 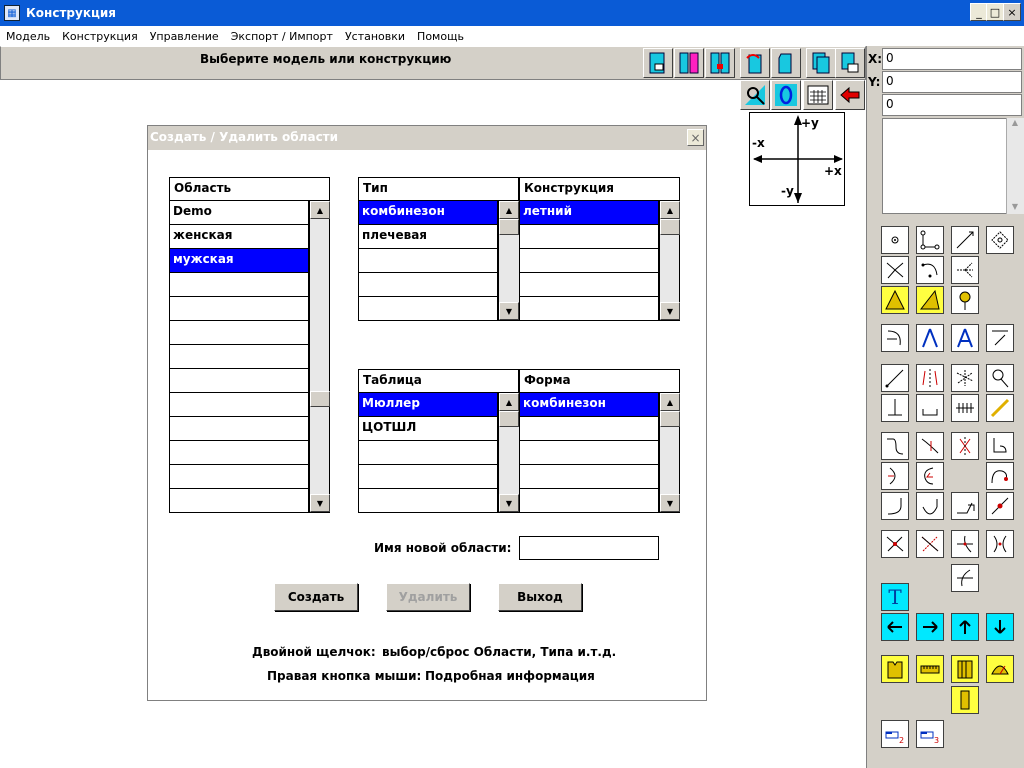 What do you see at coordinates (952, 82) in the screenshot?
I see `y-coord-field: 0` at bounding box center [952, 82].